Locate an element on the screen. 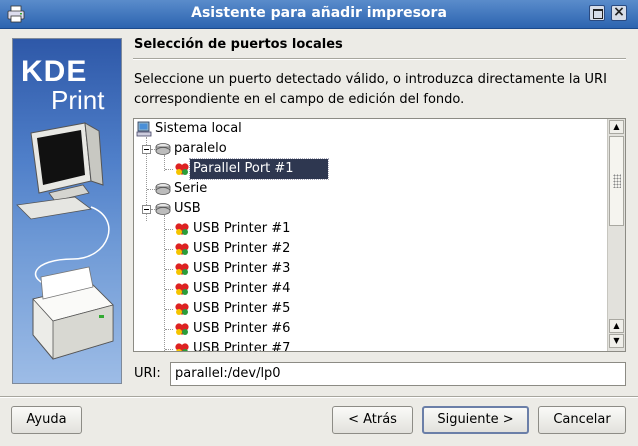  kdeprint-logo: KDE Print is located at coordinates (62, 84).